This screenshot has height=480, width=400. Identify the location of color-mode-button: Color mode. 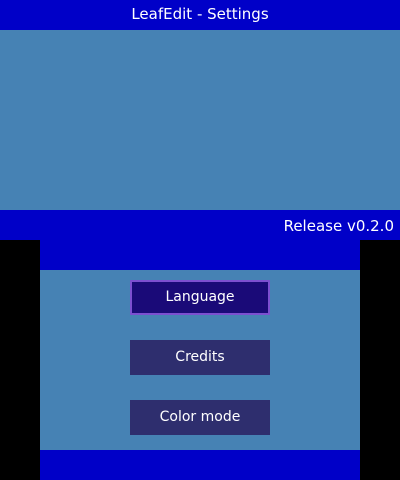
(200, 417).